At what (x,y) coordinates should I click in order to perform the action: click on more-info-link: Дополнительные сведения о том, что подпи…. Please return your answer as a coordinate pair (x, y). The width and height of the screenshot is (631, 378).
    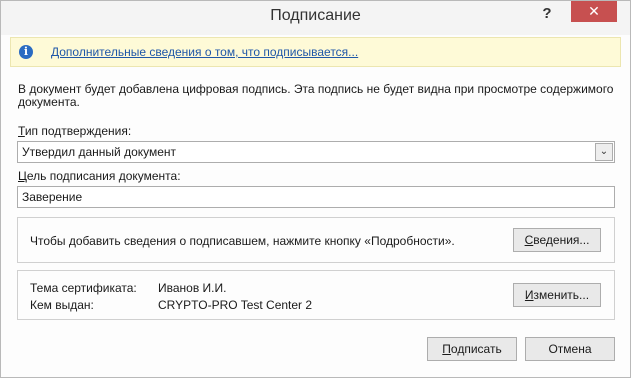
    Looking at the image, I should click on (204, 52).